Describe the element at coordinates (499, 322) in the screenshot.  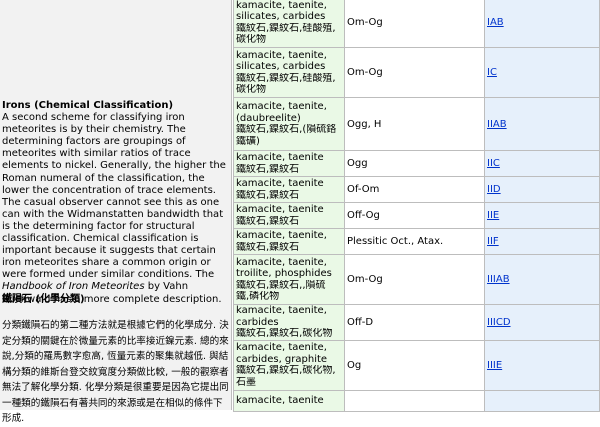
I see `chemical-class-link: IIICD` at that location.